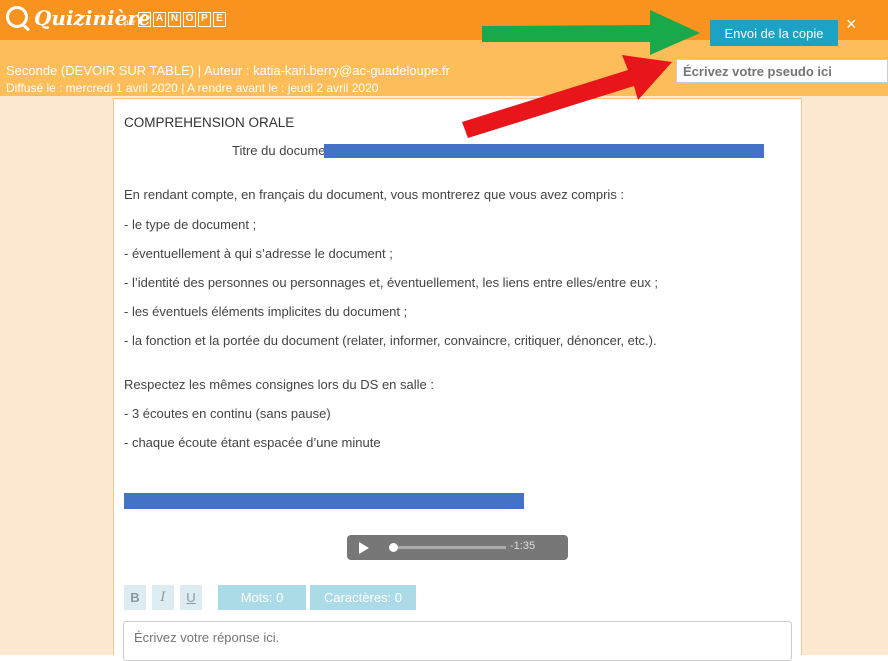 Image resolution: width=888 pixels, height=661 pixels. What do you see at coordinates (591, 32) in the screenshot?
I see `green-arrow` at bounding box center [591, 32].